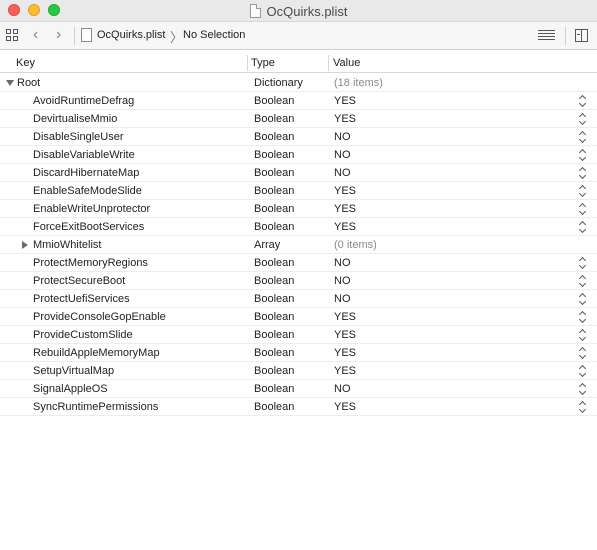 The width and height of the screenshot is (597, 550). What do you see at coordinates (35, 35) in the screenshot?
I see `back-arrow-icon: ‹` at bounding box center [35, 35].